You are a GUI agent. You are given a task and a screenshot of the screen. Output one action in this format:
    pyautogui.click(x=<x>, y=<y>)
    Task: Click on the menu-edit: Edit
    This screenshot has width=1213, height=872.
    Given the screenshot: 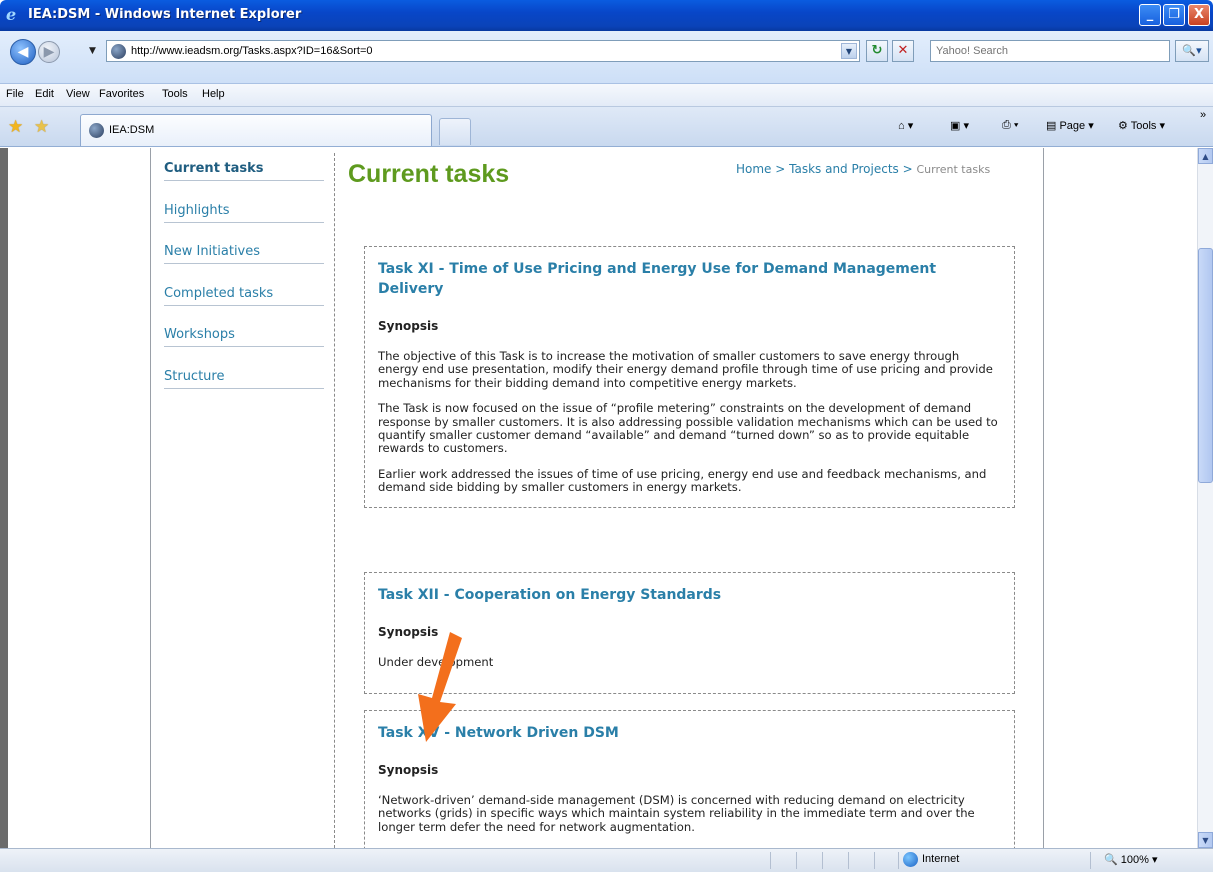 What is the action you would take?
    pyautogui.click(x=44, y=94)
    